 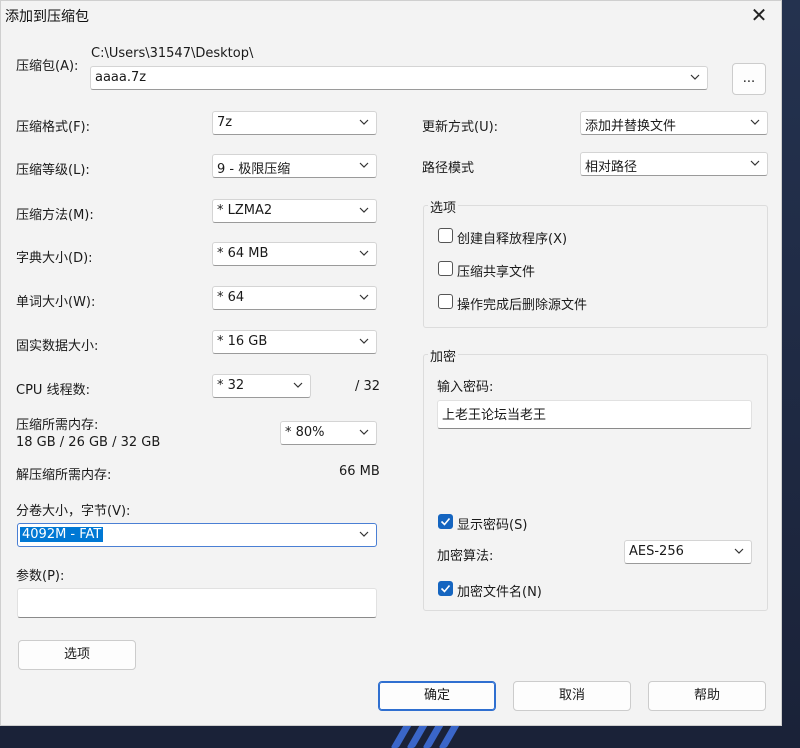 What do you see at coordinates (231, 297) in the screenshot?
I see `word-size-value: * 64` at bounding box center [231, 297].